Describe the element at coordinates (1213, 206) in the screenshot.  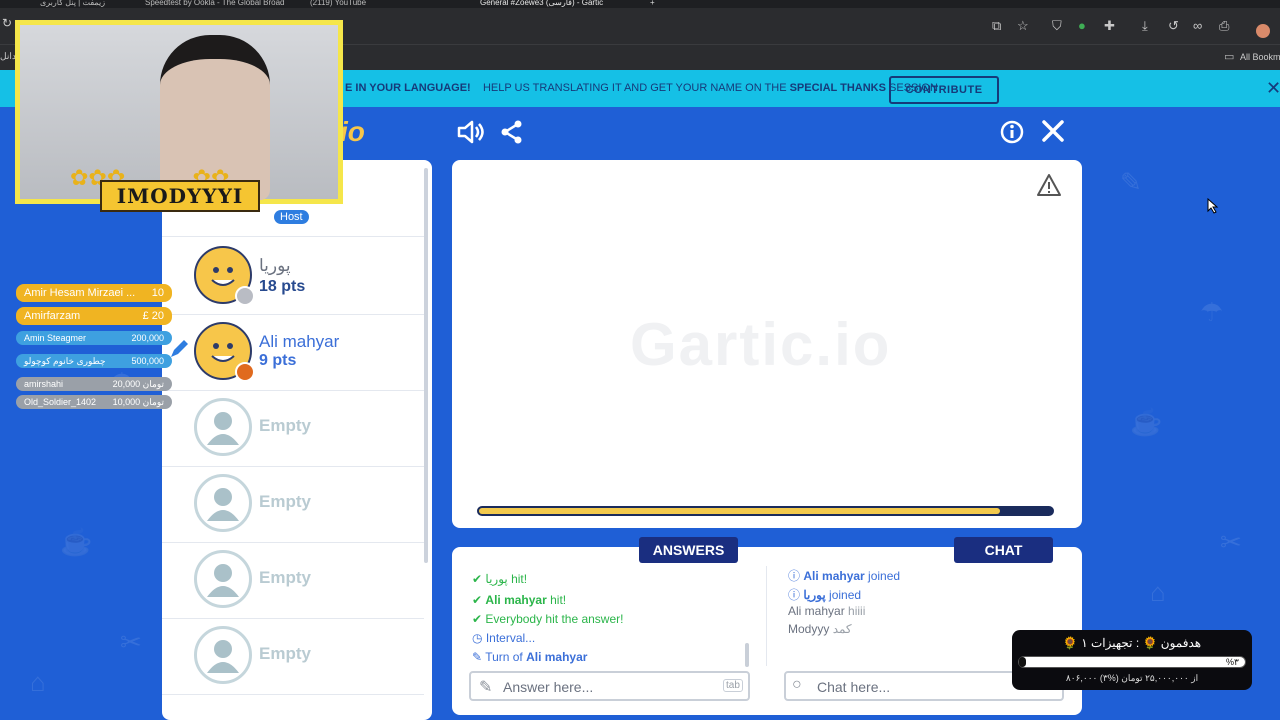
I see `mouse-cursor-icon` at that location.